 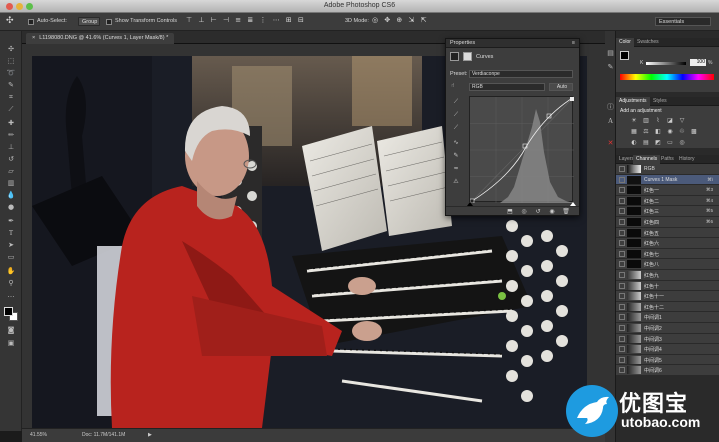 What do you see at coordinates (648, 42) in the screenshot?
I see `tab-swatches: Swatches` at bounding box center [648, 42].